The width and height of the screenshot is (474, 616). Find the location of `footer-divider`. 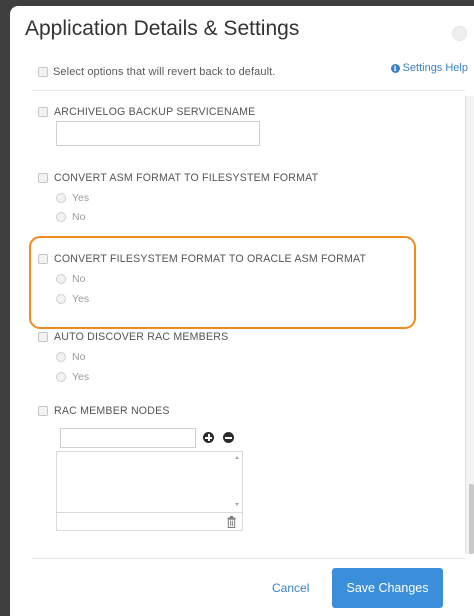

footer-divider is located at coordinates (248, 558).